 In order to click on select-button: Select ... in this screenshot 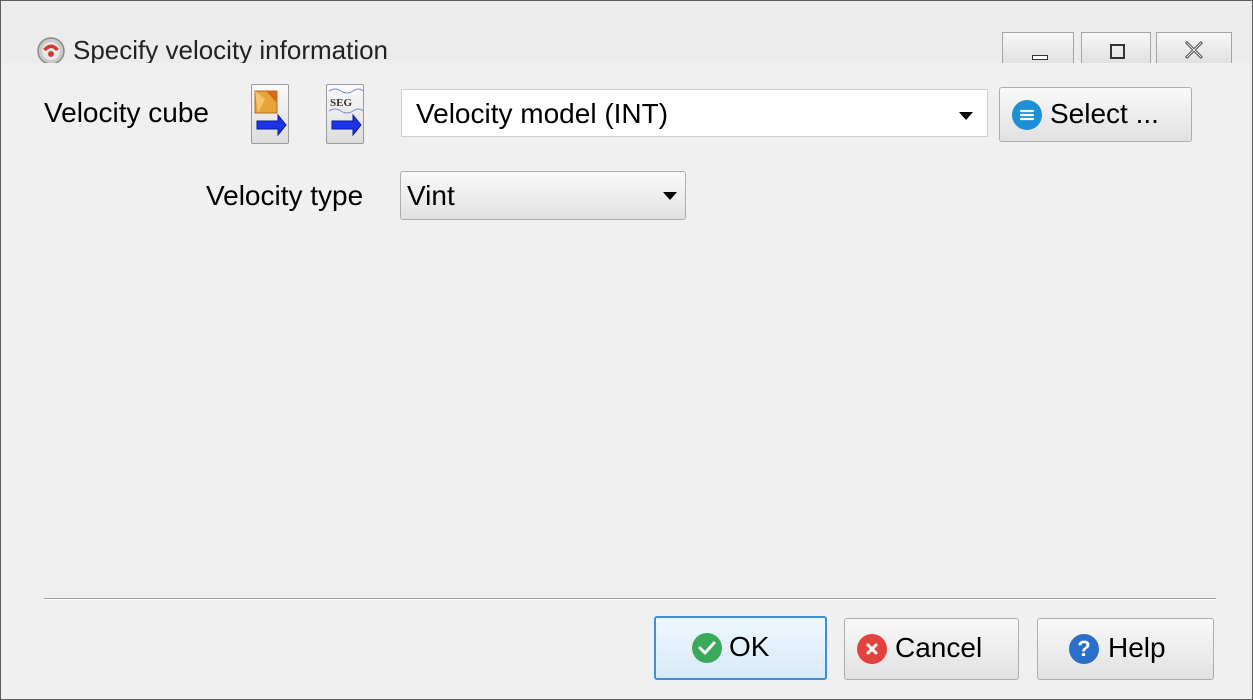, I will do `click(1095, 114)`.